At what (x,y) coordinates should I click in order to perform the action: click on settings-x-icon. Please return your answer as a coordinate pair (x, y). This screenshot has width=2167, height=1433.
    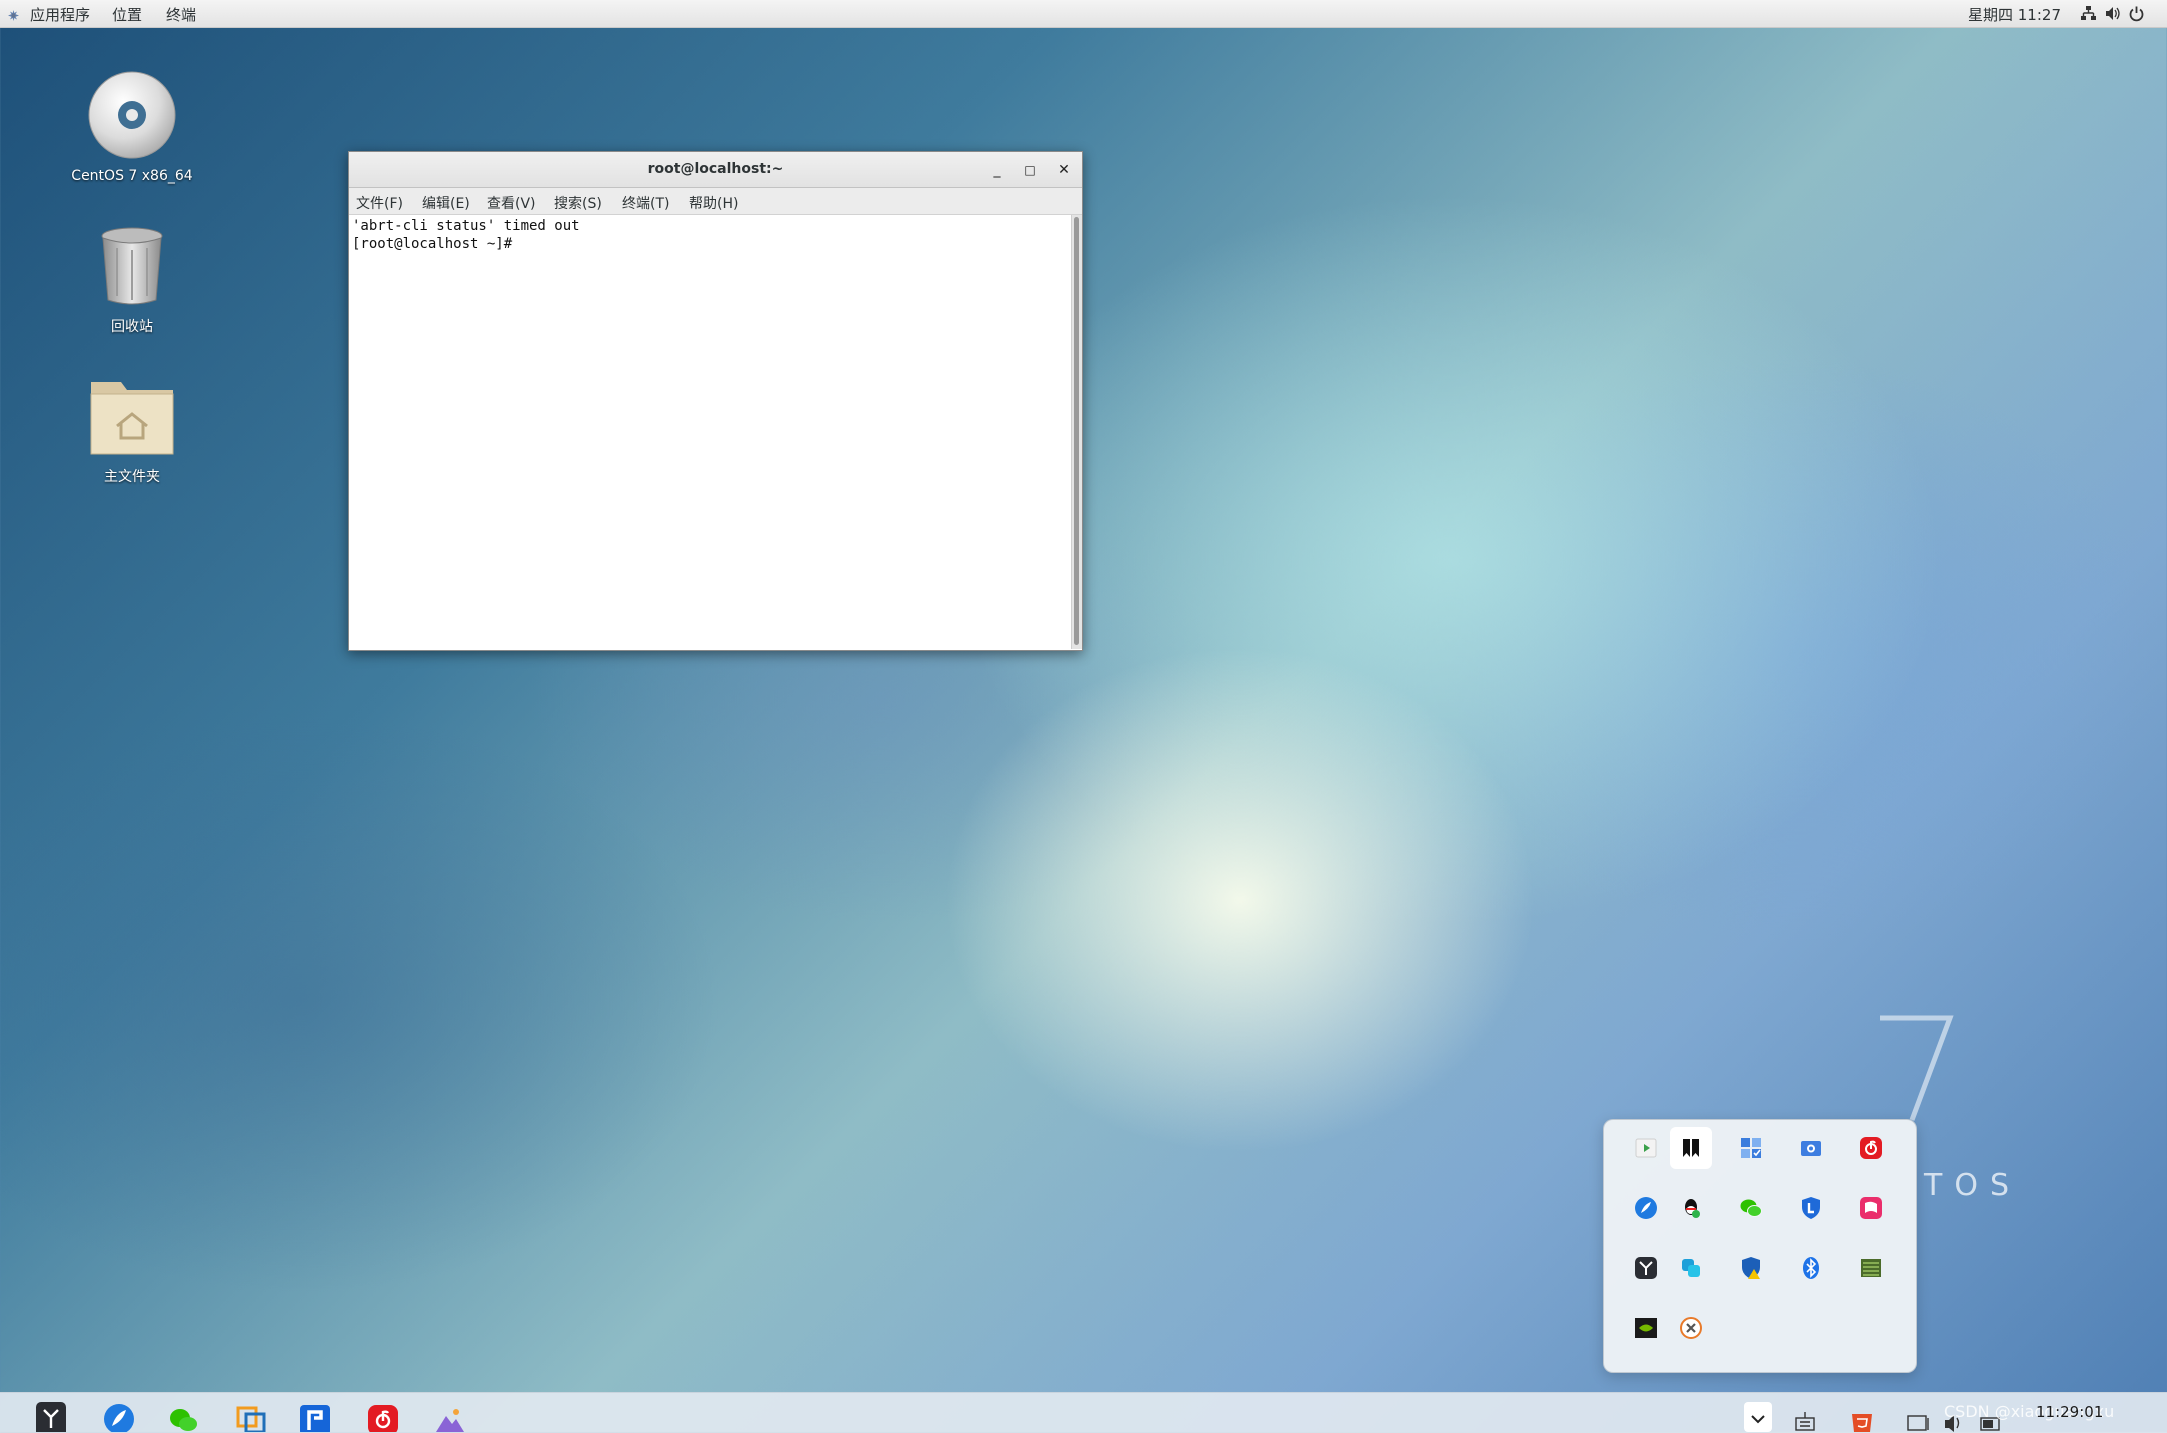
    Looking at the image, I should click on (1691, 1328).